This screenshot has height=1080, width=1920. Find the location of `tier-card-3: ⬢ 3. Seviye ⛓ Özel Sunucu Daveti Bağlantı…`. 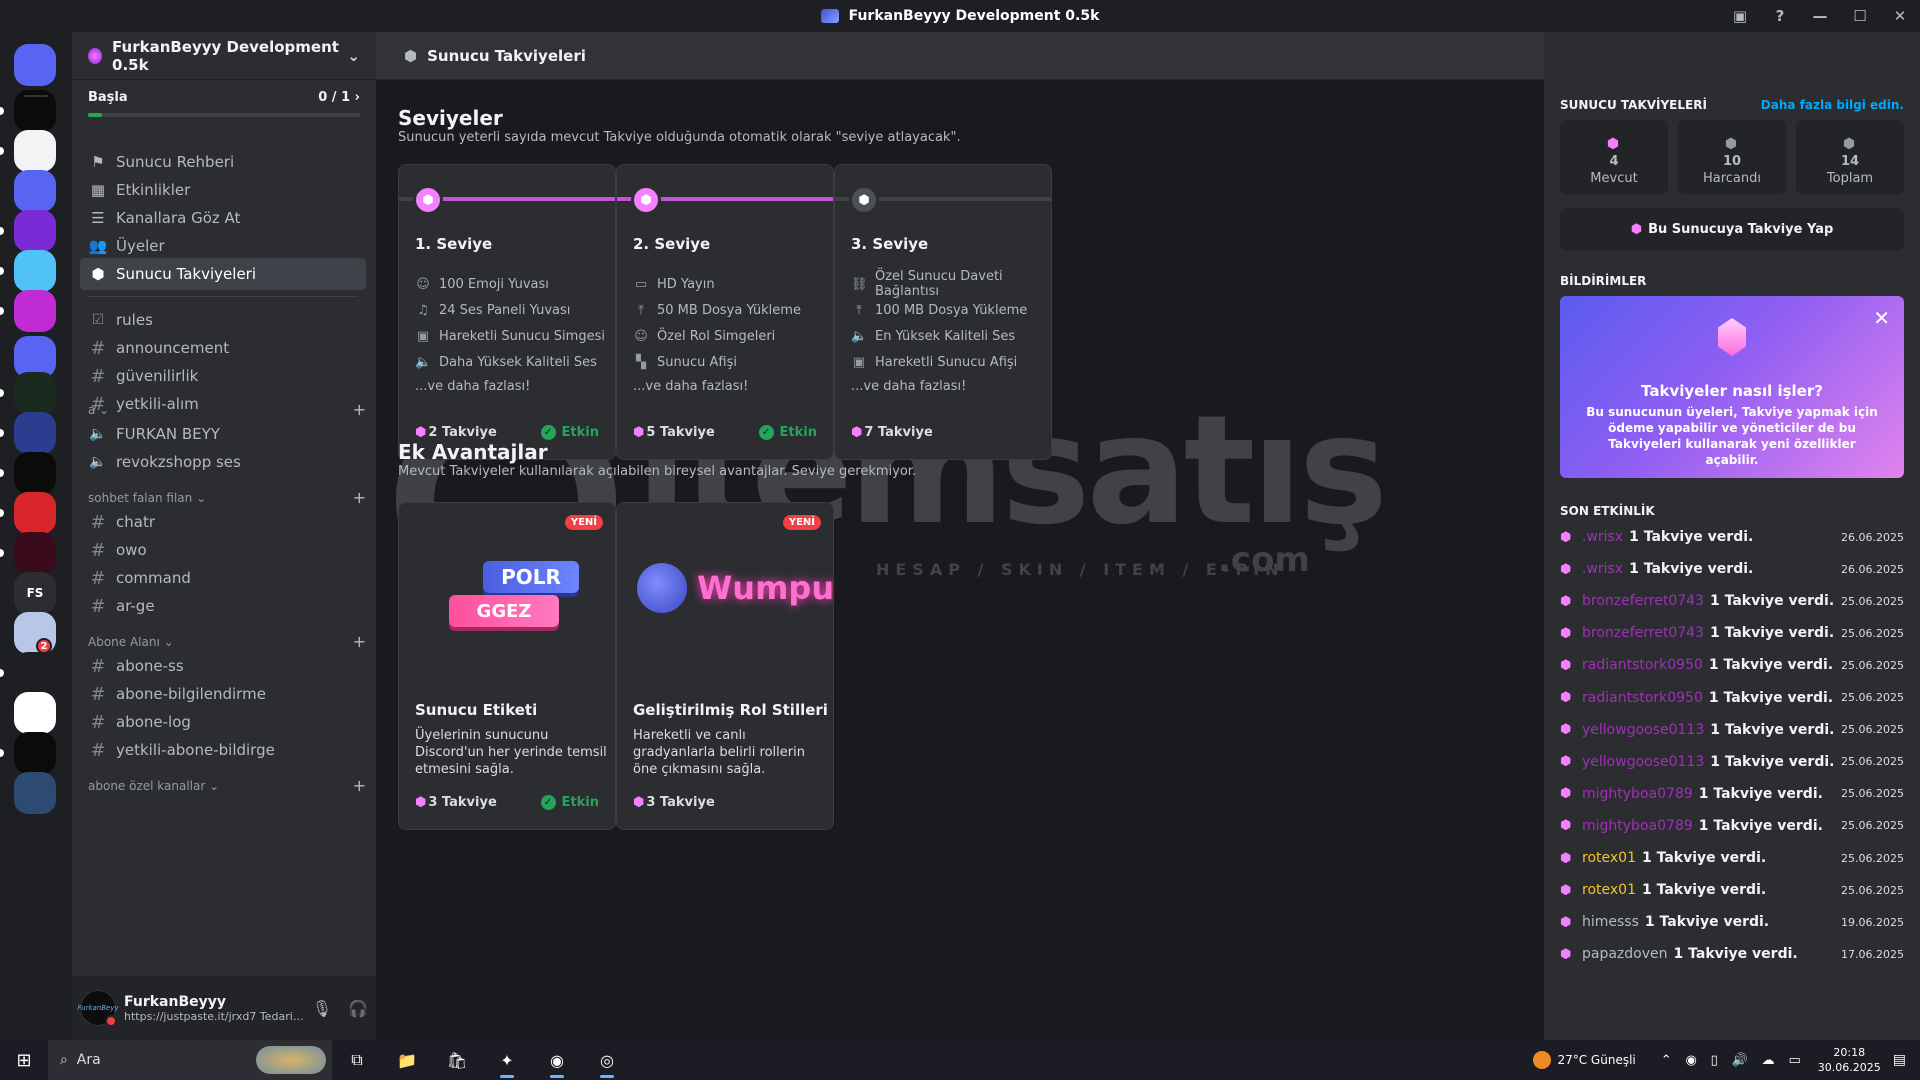

tier-card-3: ⬢ 3. Seviye ⛓ Özel Sunucu Daveti Bağlantı… is located at coordinates (943, 312).